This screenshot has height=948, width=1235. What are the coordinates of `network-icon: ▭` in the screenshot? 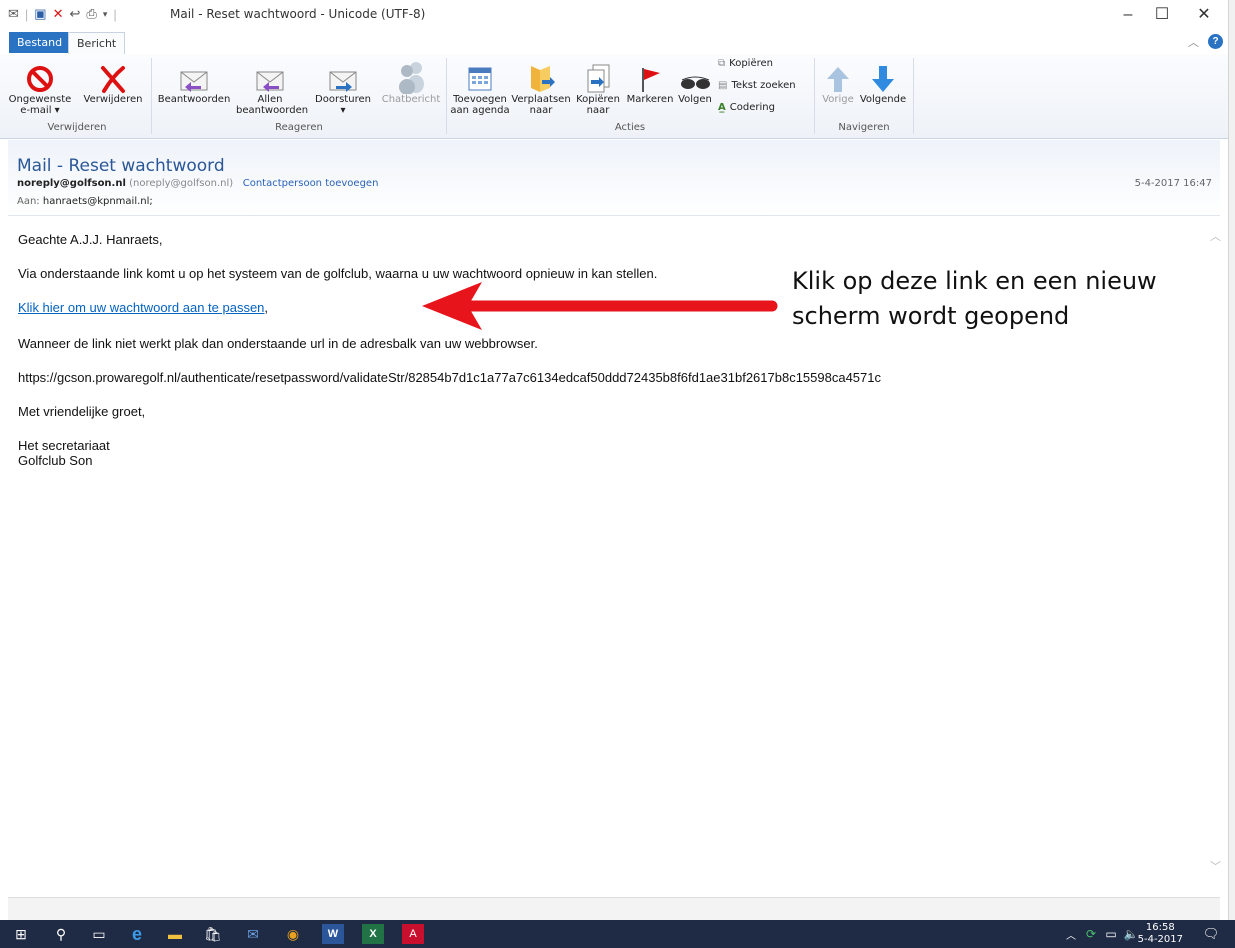 It's located at (1111, 934).